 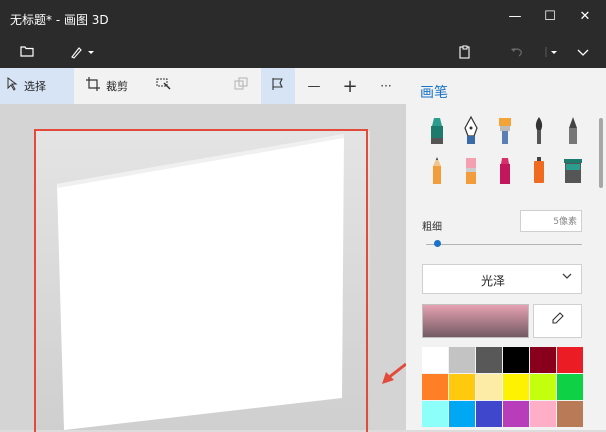 I want to click on zoom-in-button: +, so click(x=350, y=86).